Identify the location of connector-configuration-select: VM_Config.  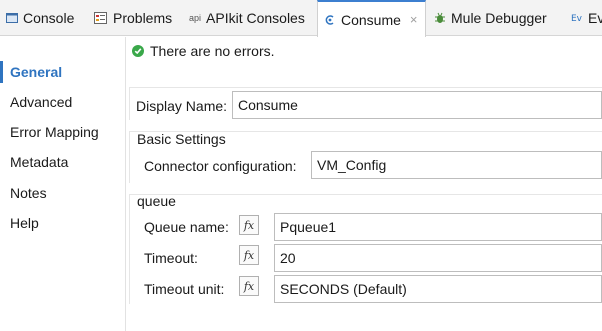
(456, 165).